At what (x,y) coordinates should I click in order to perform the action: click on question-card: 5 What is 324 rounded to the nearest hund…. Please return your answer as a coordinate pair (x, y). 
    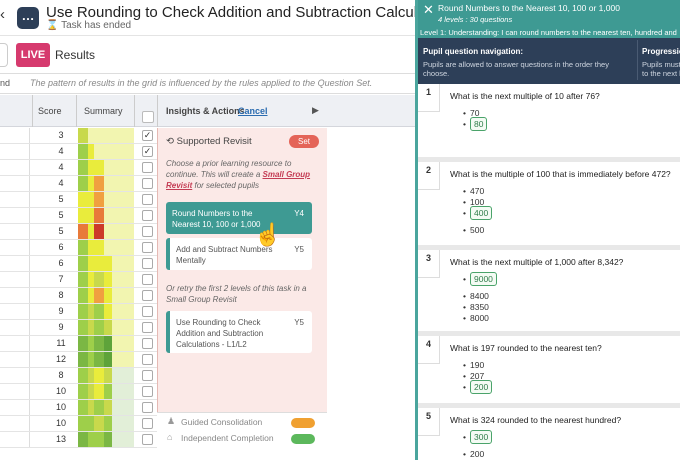
    Looking at the image, I should click on (549, 434).